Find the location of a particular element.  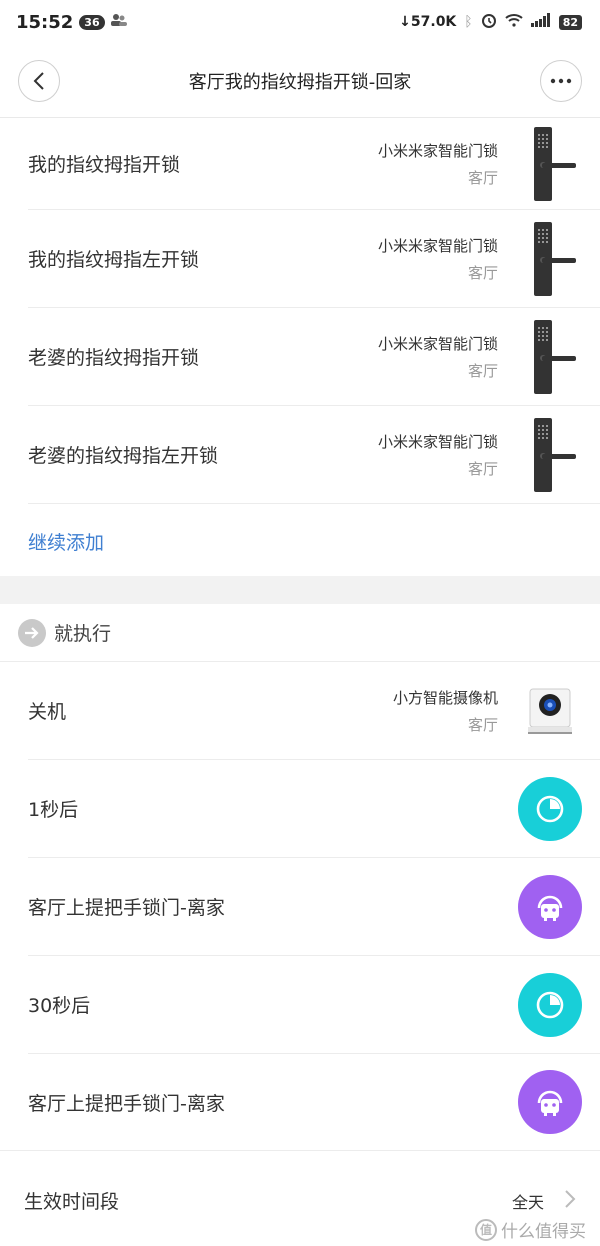

camera-icon is located at coordinates (550, 711).